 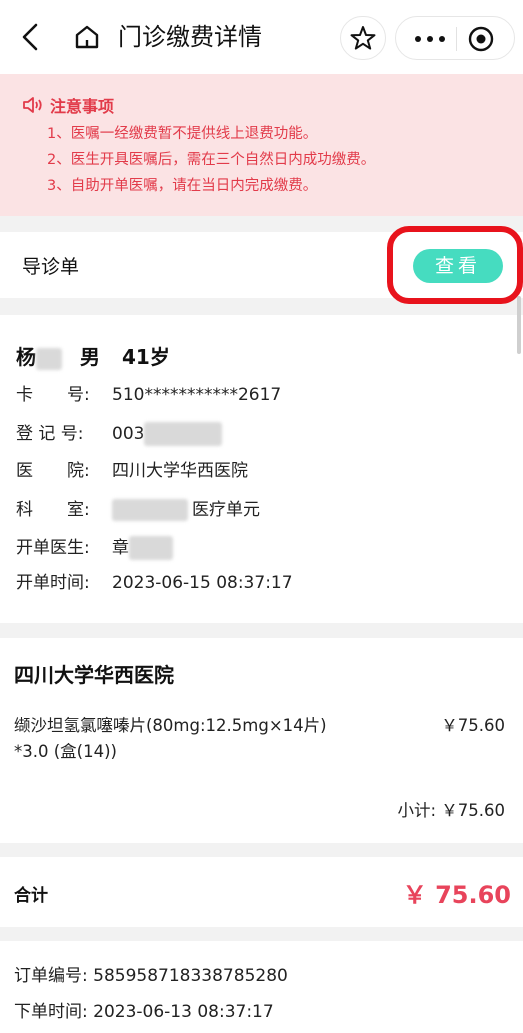 I want to click on card-number-value: 510***********2617, so click(x=197, y=395).